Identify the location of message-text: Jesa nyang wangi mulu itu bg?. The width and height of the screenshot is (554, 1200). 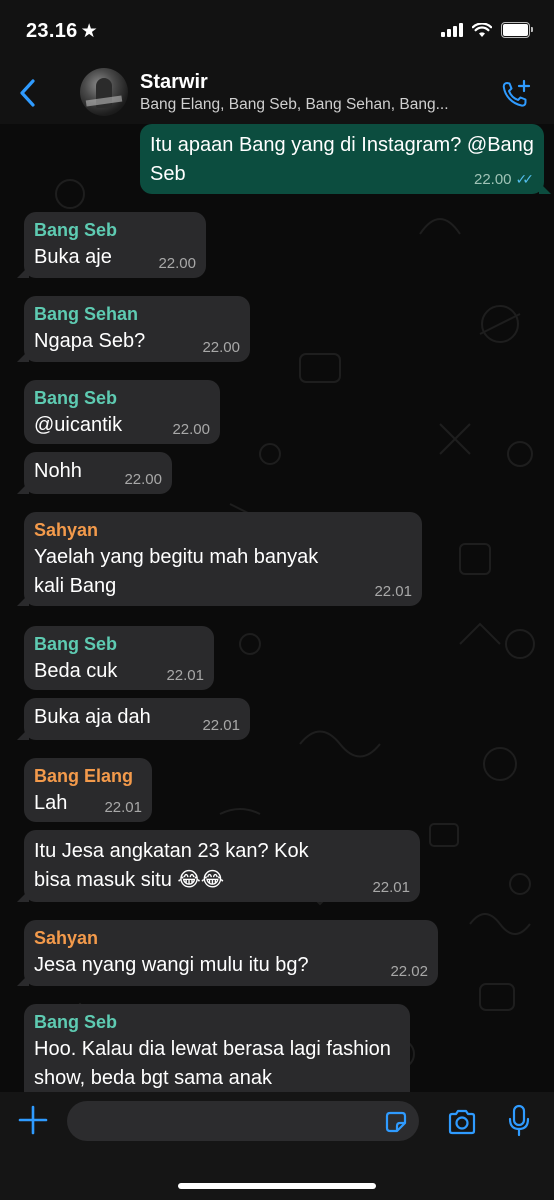
(171, 965).